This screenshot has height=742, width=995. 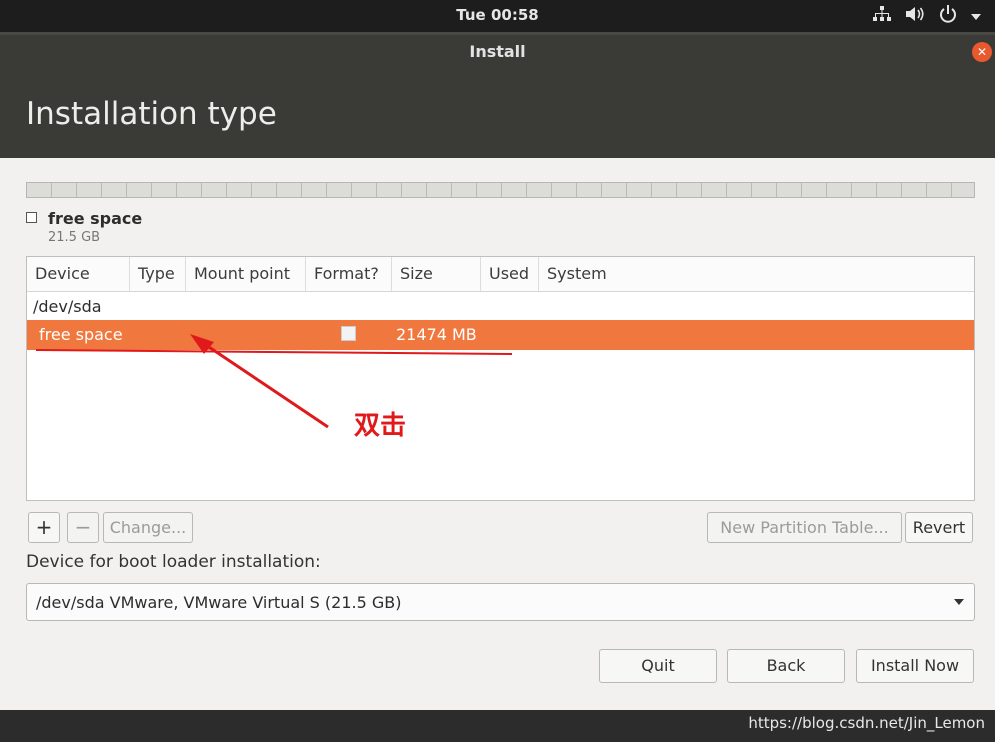 What do you see at coordinates (658, 666) in the screenshot?
I see `quit-button: Quit` at bounding box center [658, 666].